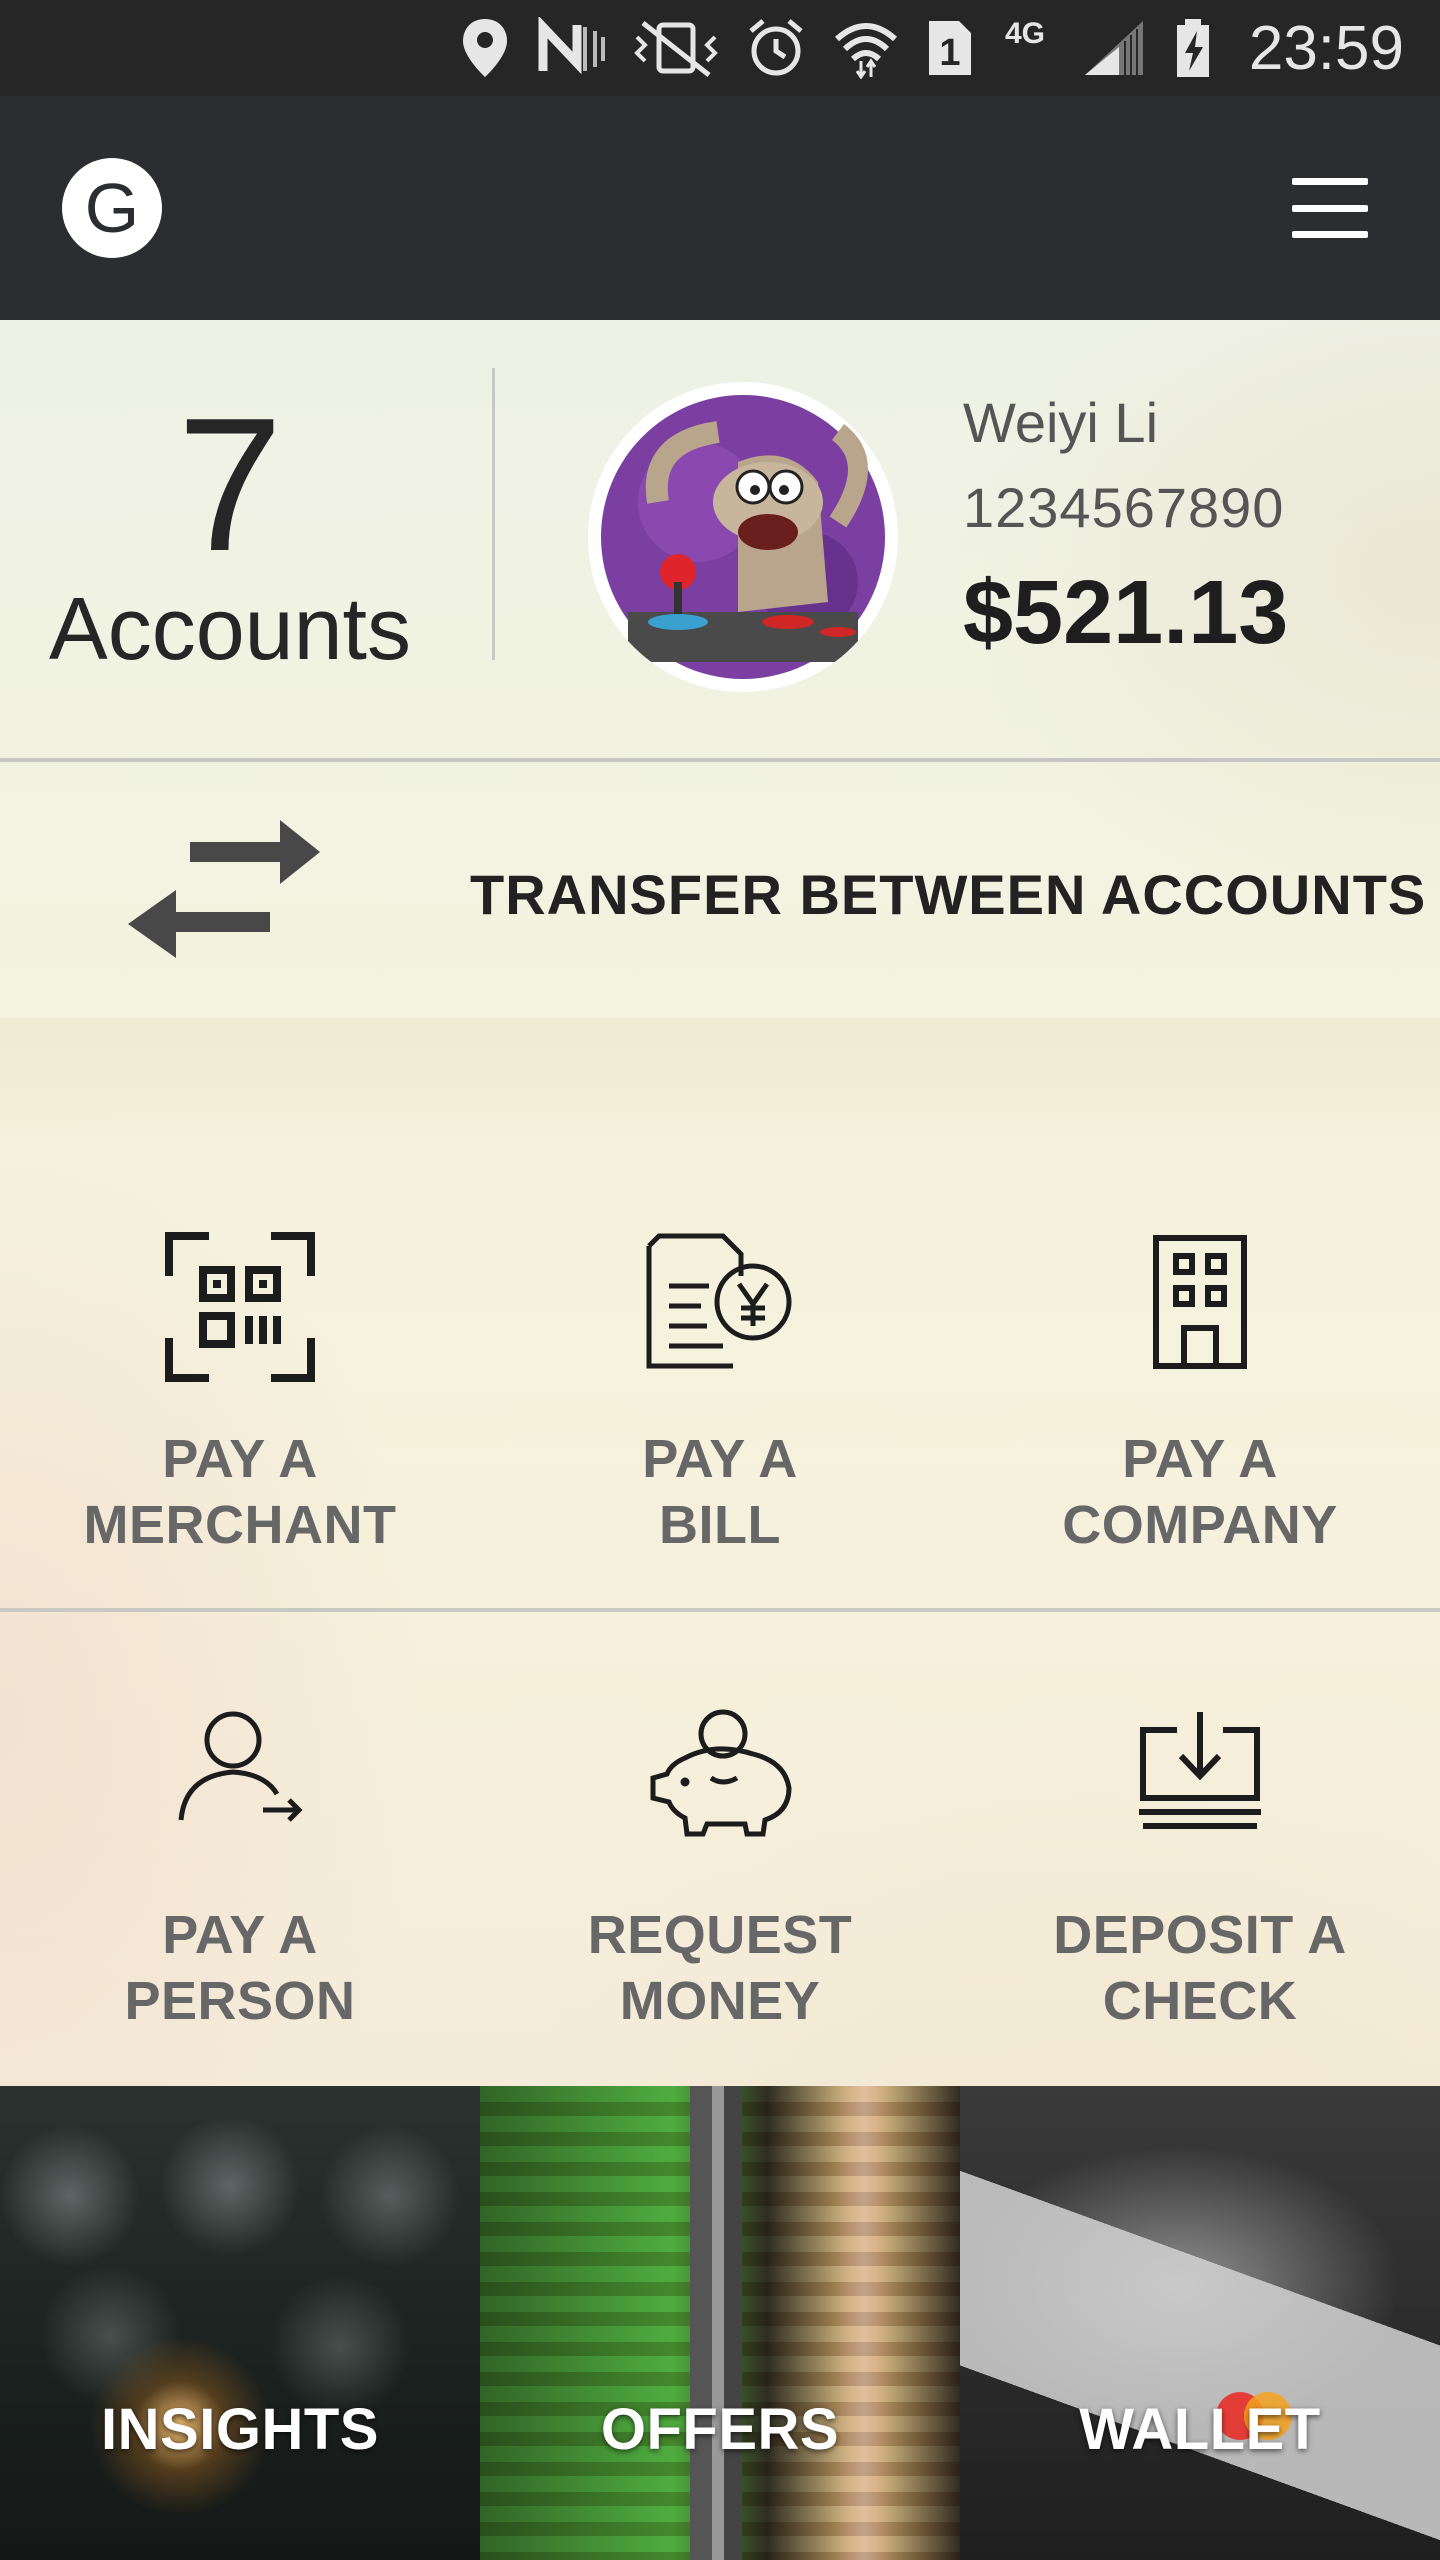  What do you see at coordinates (1124, 507) in the screenshot?
I see `user-phone: 1234567890` at bounding box center [1124, 507].